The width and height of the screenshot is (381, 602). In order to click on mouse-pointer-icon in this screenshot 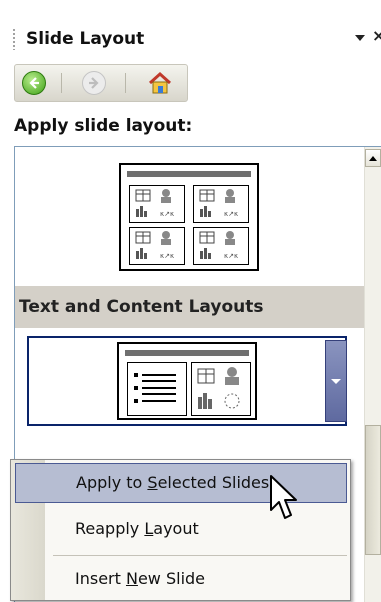, I will do `click(283, 497)`.